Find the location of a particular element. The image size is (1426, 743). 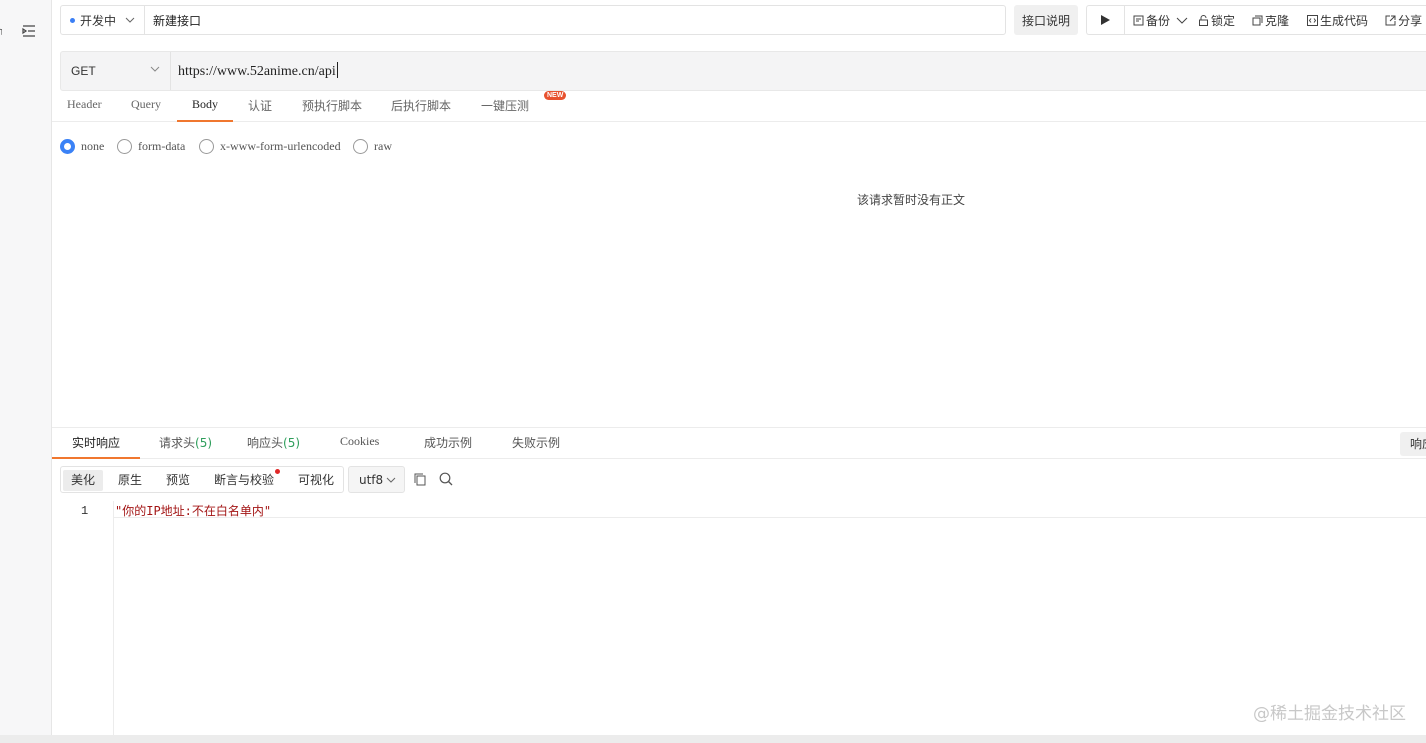

clone-label: 克隆 is located at coordinates (1277, 20).